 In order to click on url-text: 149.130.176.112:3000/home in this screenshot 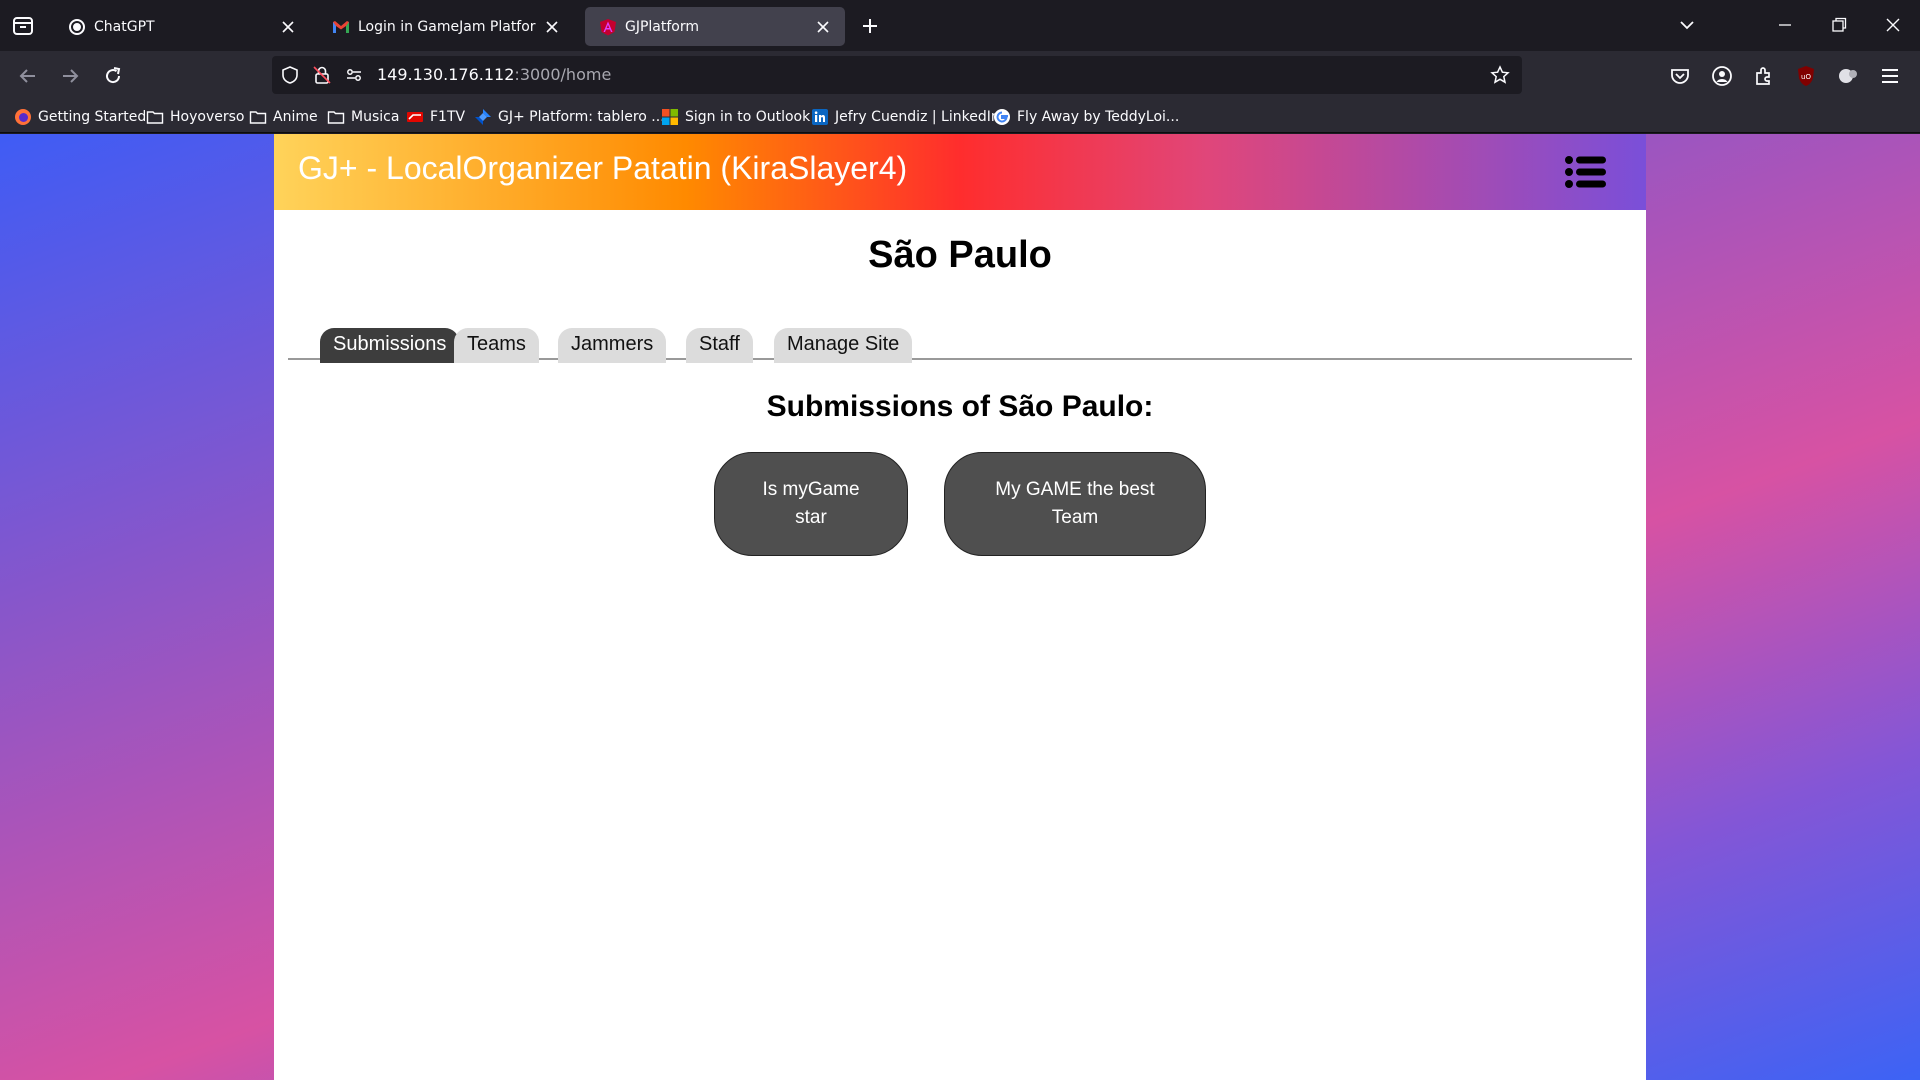, I will do `click(494, 74)`.